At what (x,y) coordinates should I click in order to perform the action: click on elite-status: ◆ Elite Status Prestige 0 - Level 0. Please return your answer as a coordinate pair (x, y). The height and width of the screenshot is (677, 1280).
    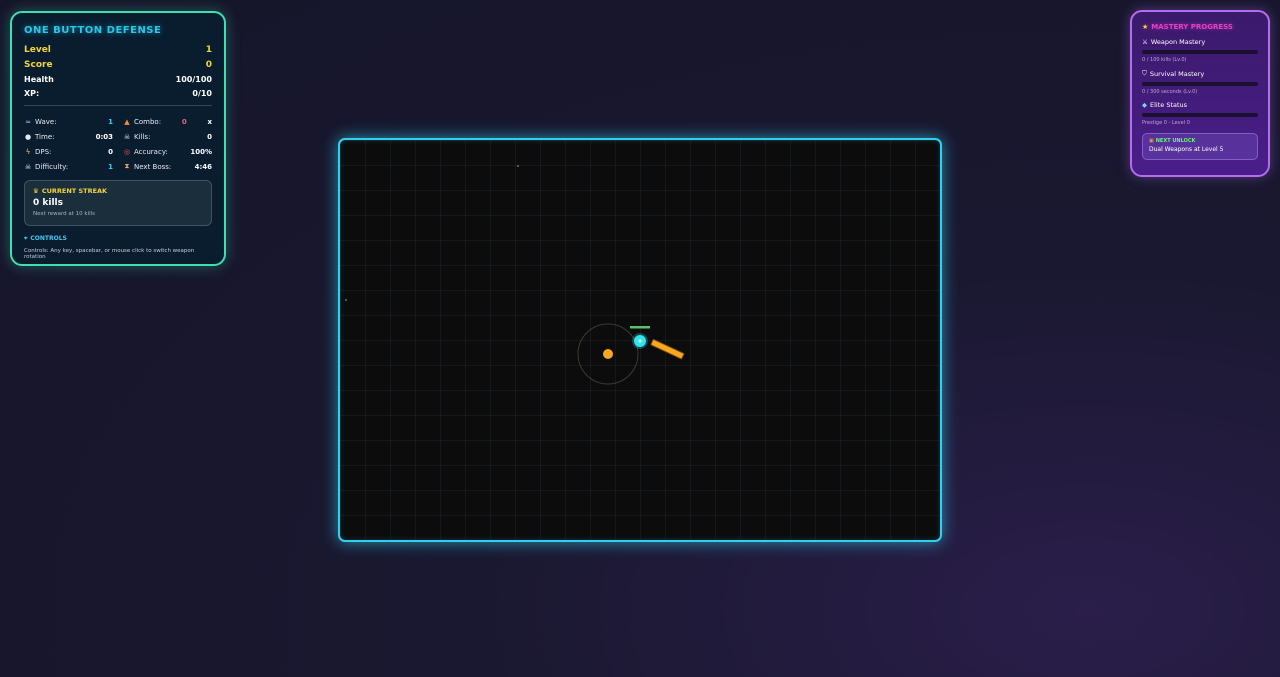
    Looking at the image, I should click on (1200, 113).